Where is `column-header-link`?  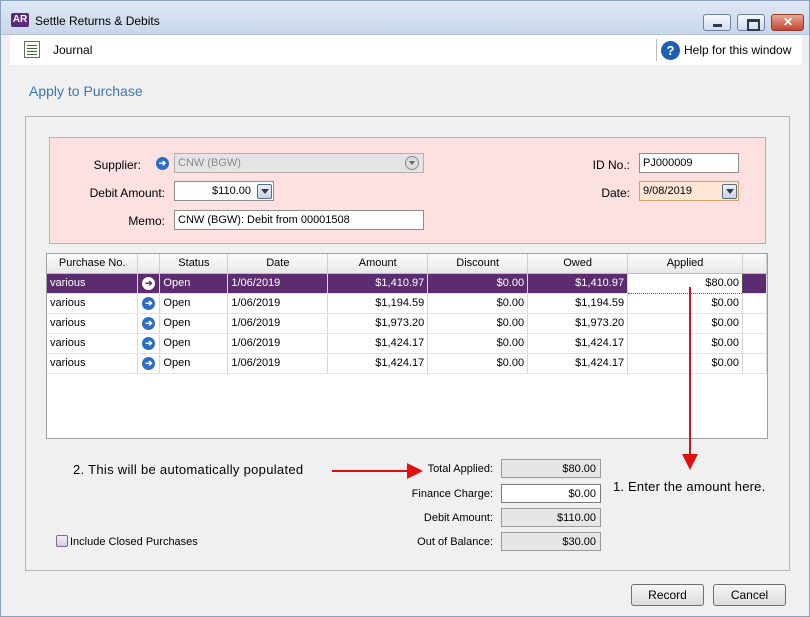 column-header-link is located at coordinates (149, 264).